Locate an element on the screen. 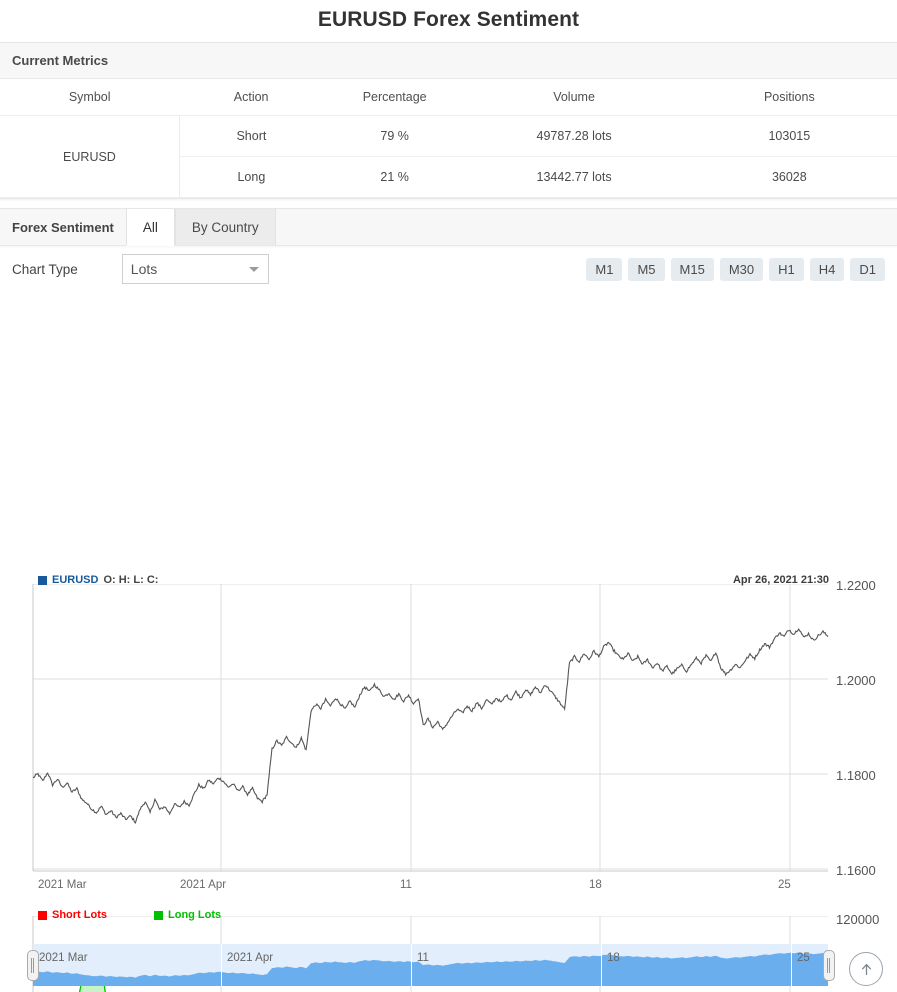 The image size is (897, 992). series-color-swatch-long is located at coordinates (158, 915).